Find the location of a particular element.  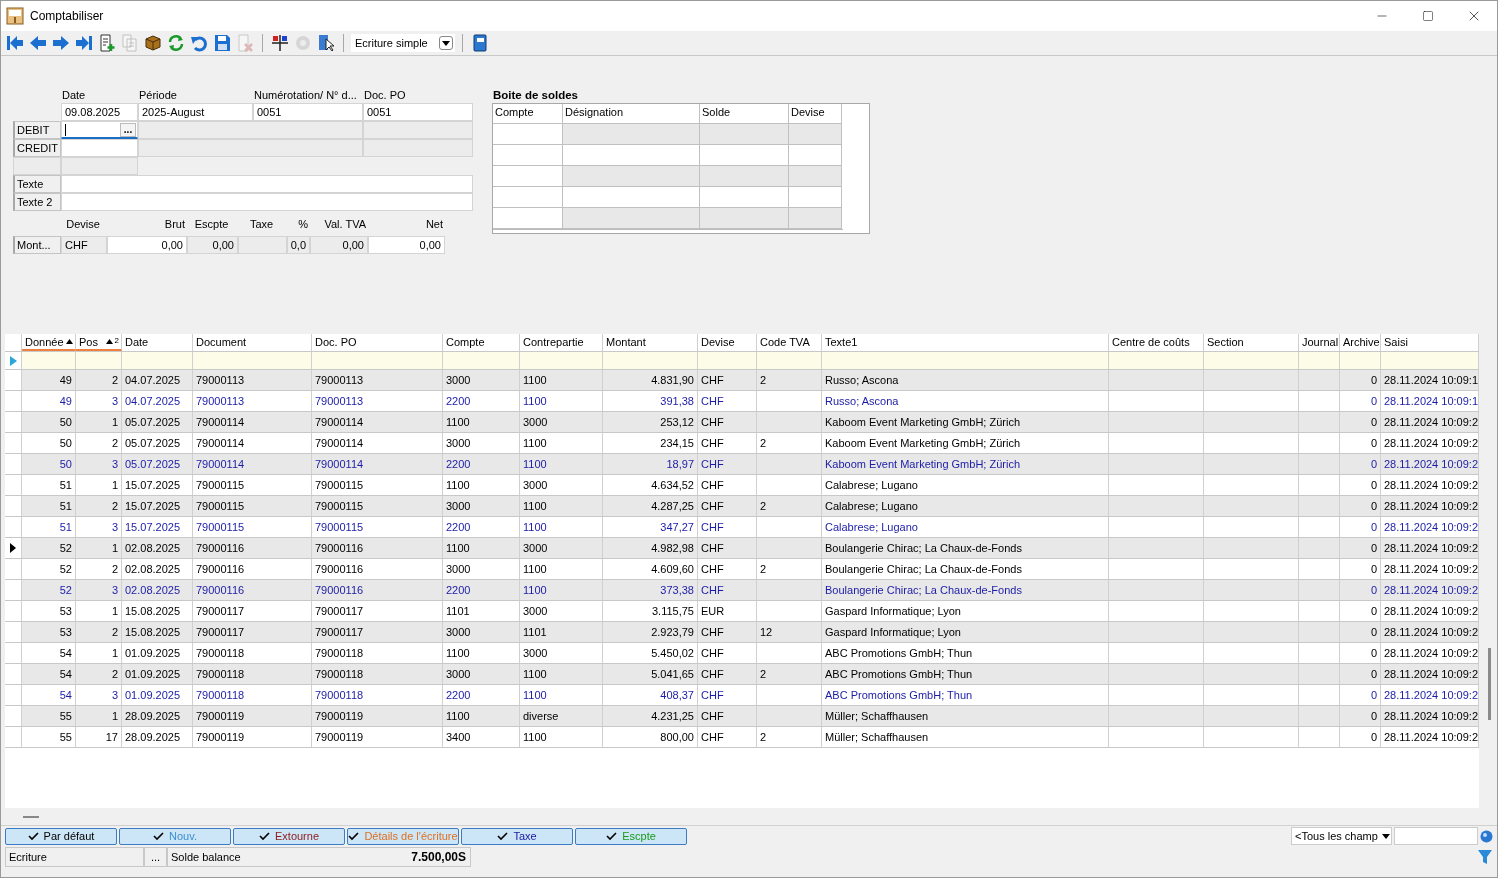

amount-field: 0,0 is located at coordinates (298, 245).